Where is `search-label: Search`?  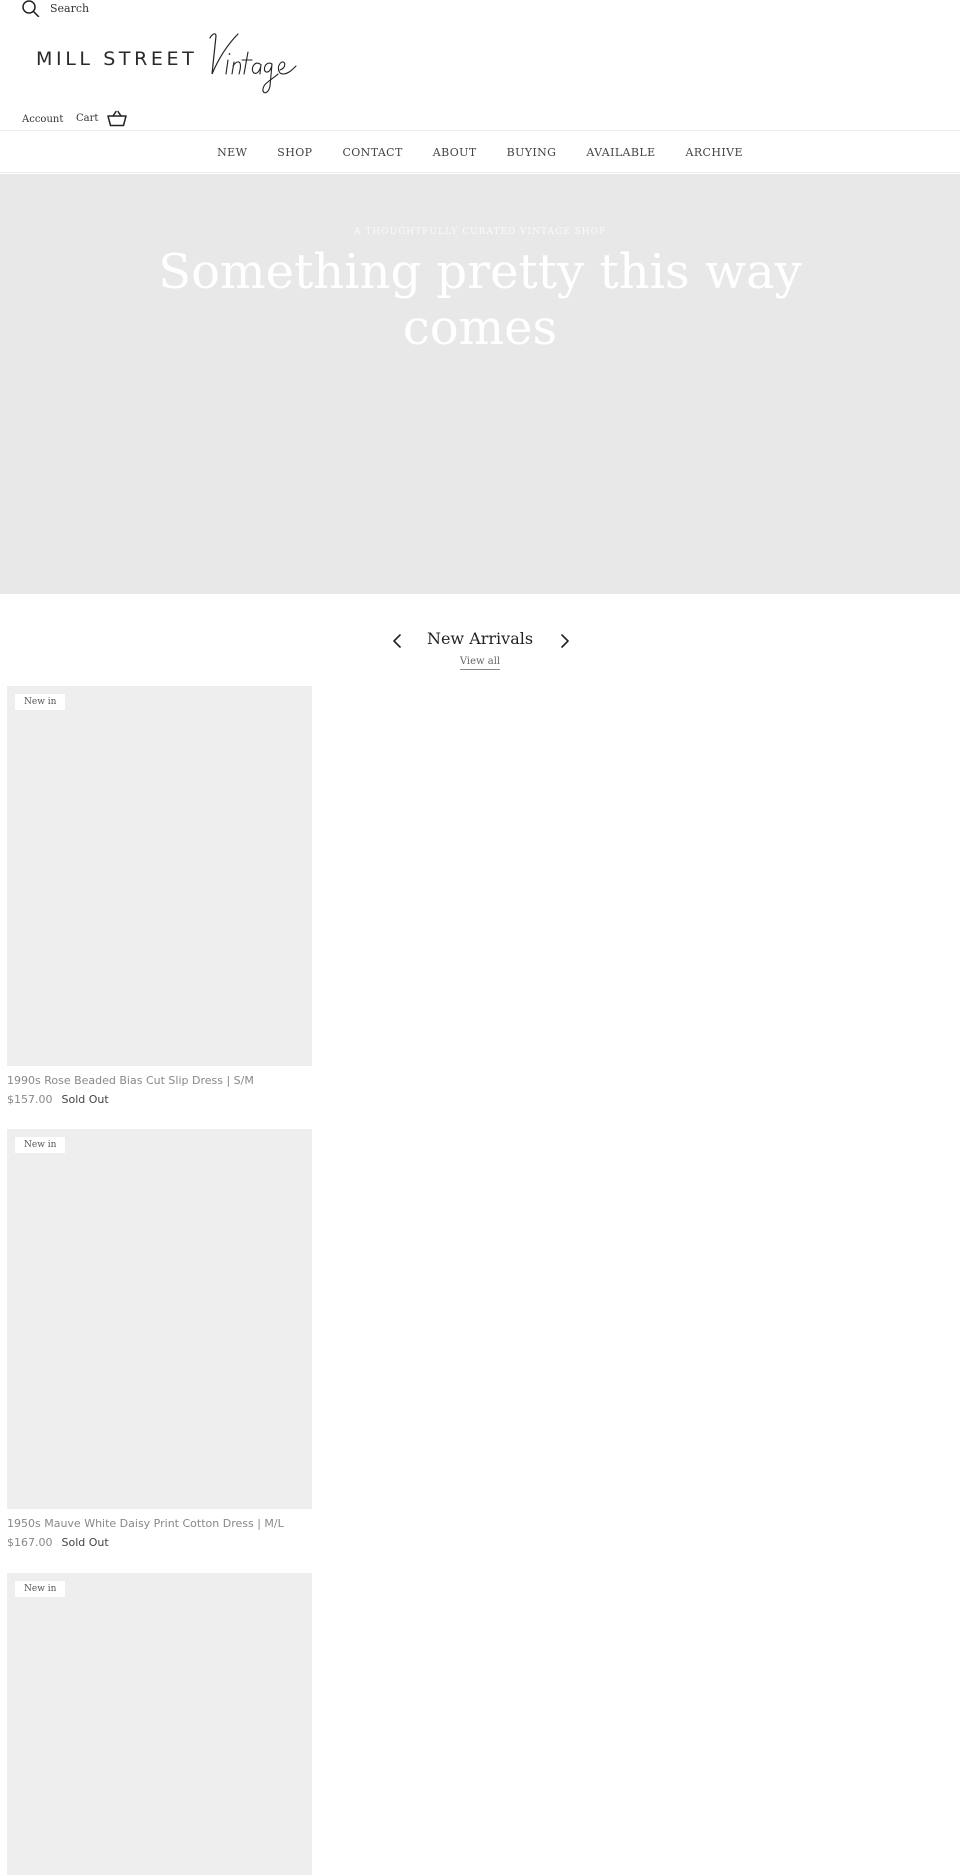
search-label: Search is located at coordinates (70, 8).